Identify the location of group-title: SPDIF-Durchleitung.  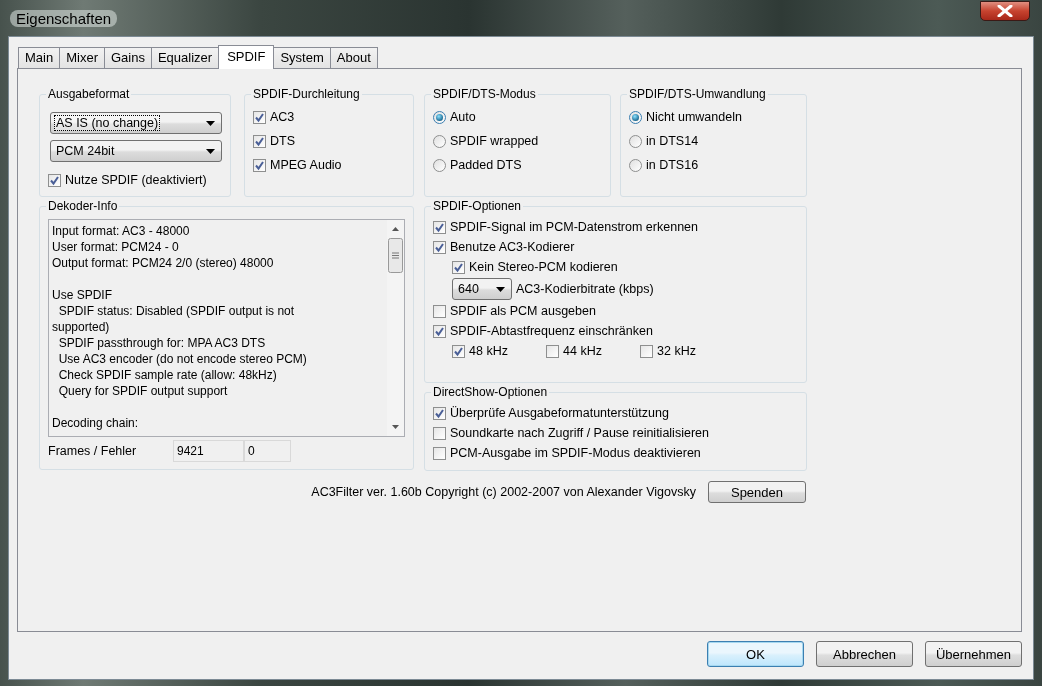
(306, 94).